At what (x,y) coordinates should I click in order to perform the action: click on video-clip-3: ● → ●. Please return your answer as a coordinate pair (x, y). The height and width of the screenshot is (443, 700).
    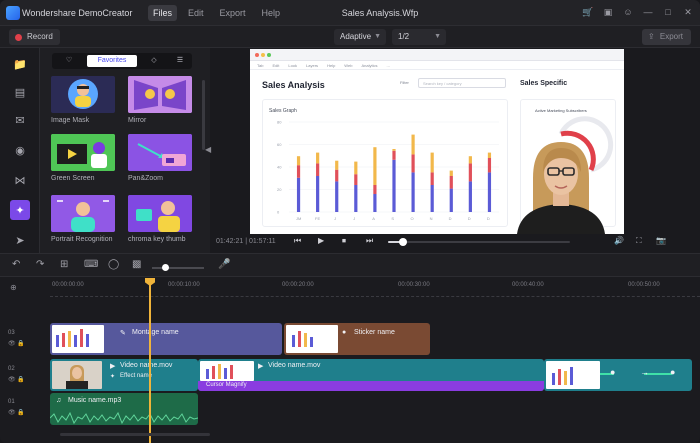
    Looking at the image, I should click on (618, 375).